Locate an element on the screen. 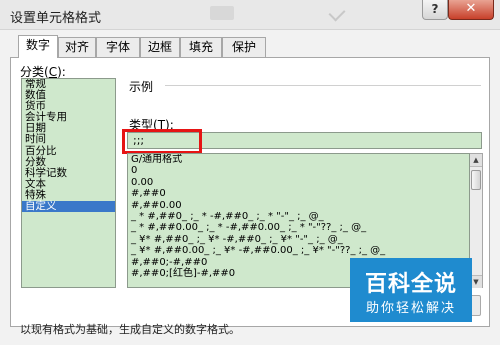 This screenshot has width=500, height=345. highlight-box is located at coordinates (162, 141).